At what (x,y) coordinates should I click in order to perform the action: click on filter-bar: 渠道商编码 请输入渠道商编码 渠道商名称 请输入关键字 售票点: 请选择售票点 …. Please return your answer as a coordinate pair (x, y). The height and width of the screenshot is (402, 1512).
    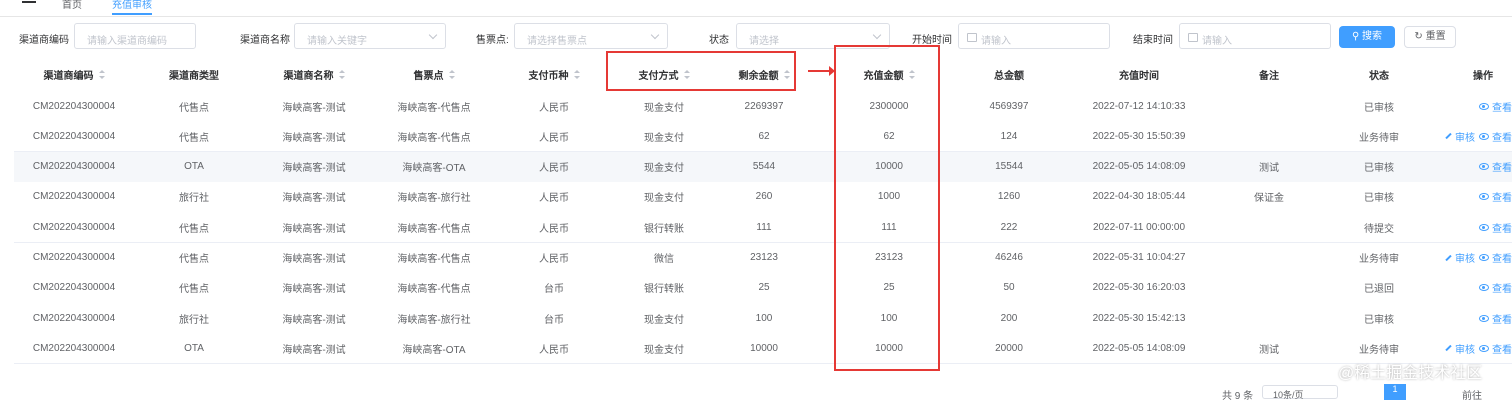
    Looking at the image, I should click on (756, 37).